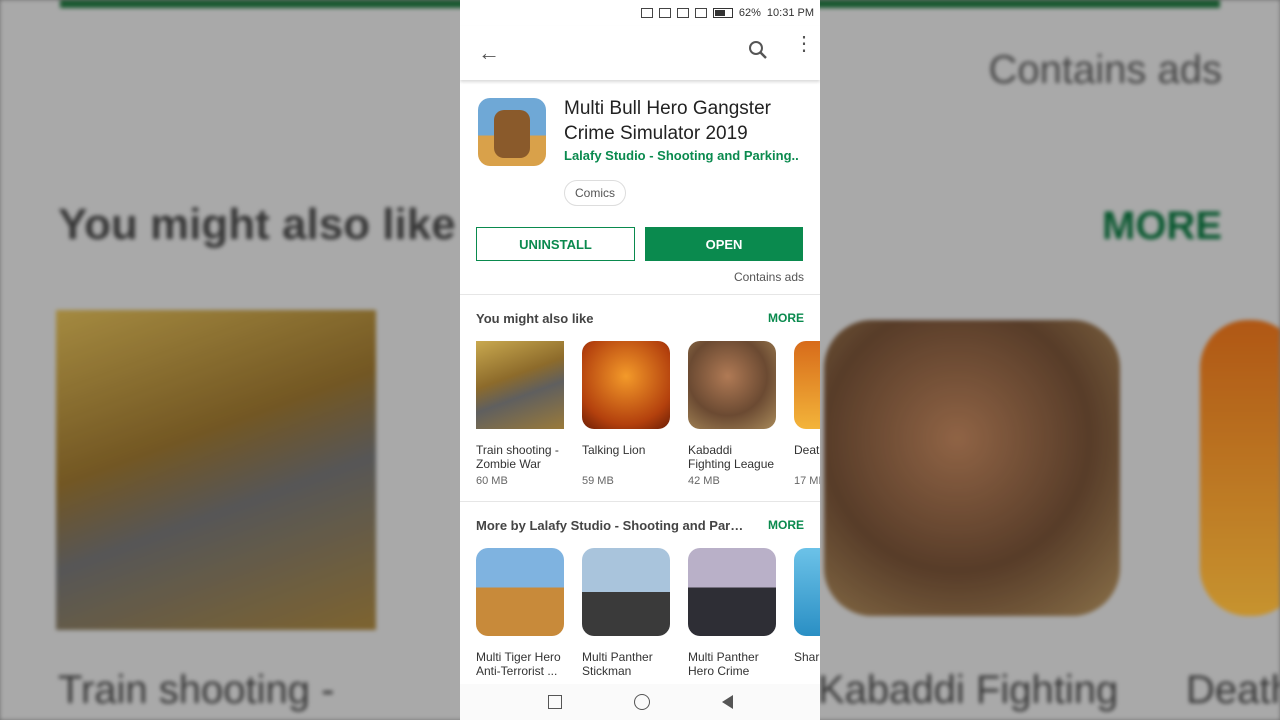 The height and width of the screenshot is (720, 1280). Describe the element at coordinates (682, 13) in the screenshot. I see `alarm-icon` at that location.